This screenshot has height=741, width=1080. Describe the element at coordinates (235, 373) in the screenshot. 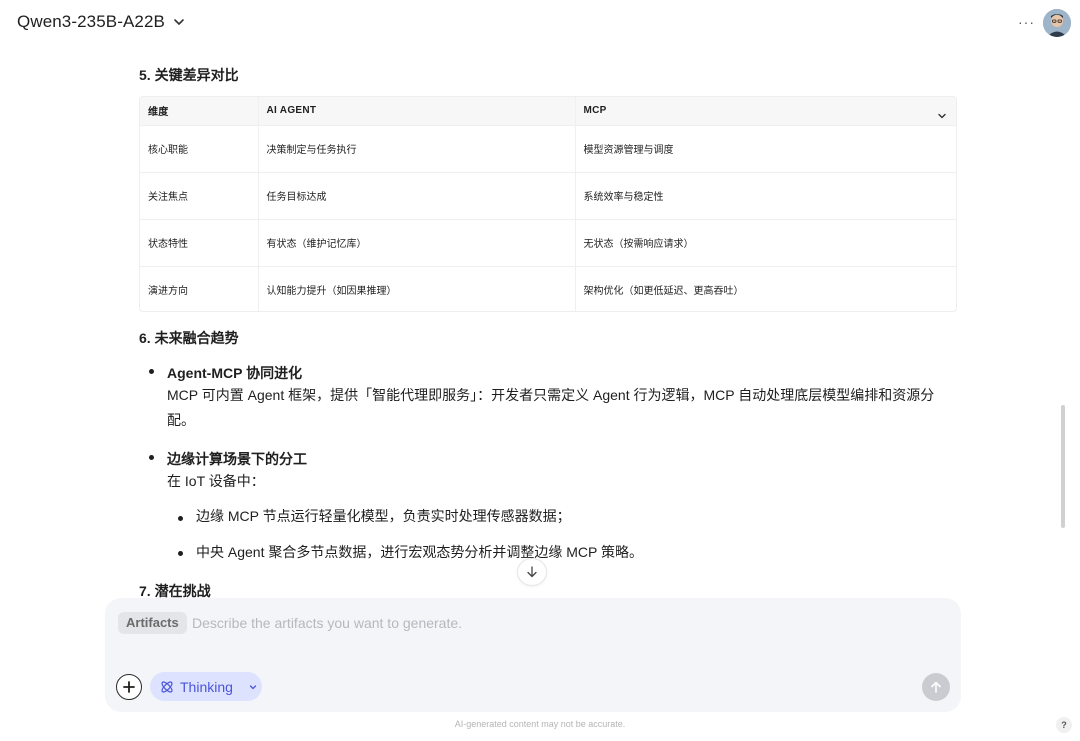

I see `list-item-title: Agent-MCP 协同进化` at that location.